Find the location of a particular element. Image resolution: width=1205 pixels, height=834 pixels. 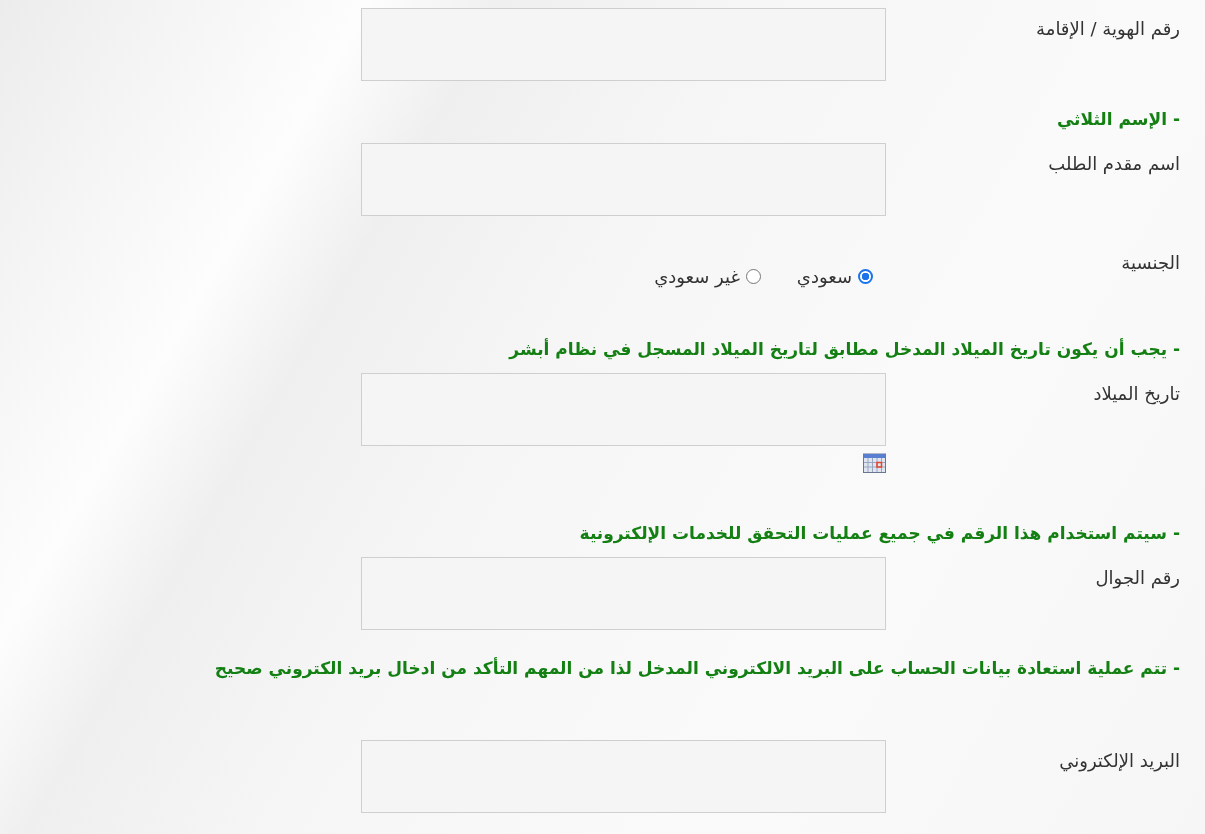

form-note: - يجب أن يكون تاريخ الميلاد المدخل مطابق لتاريخ الميلاد المسجل في نظام أبشر is located at coordinates (843, 349).